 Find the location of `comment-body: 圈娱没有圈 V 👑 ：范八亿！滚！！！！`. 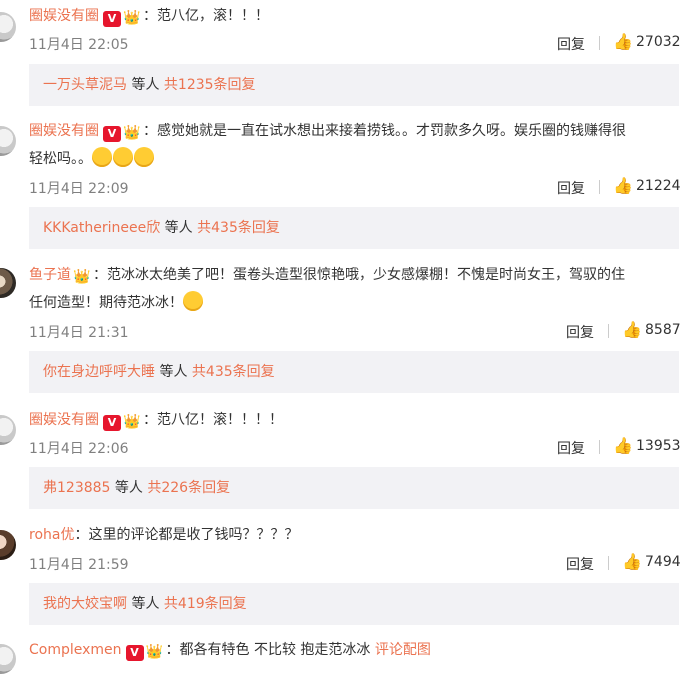

comment-body: 圈娱没有圈 V 👑 ：范八亿！滚！！！！ is located at coordinates (353, 420).